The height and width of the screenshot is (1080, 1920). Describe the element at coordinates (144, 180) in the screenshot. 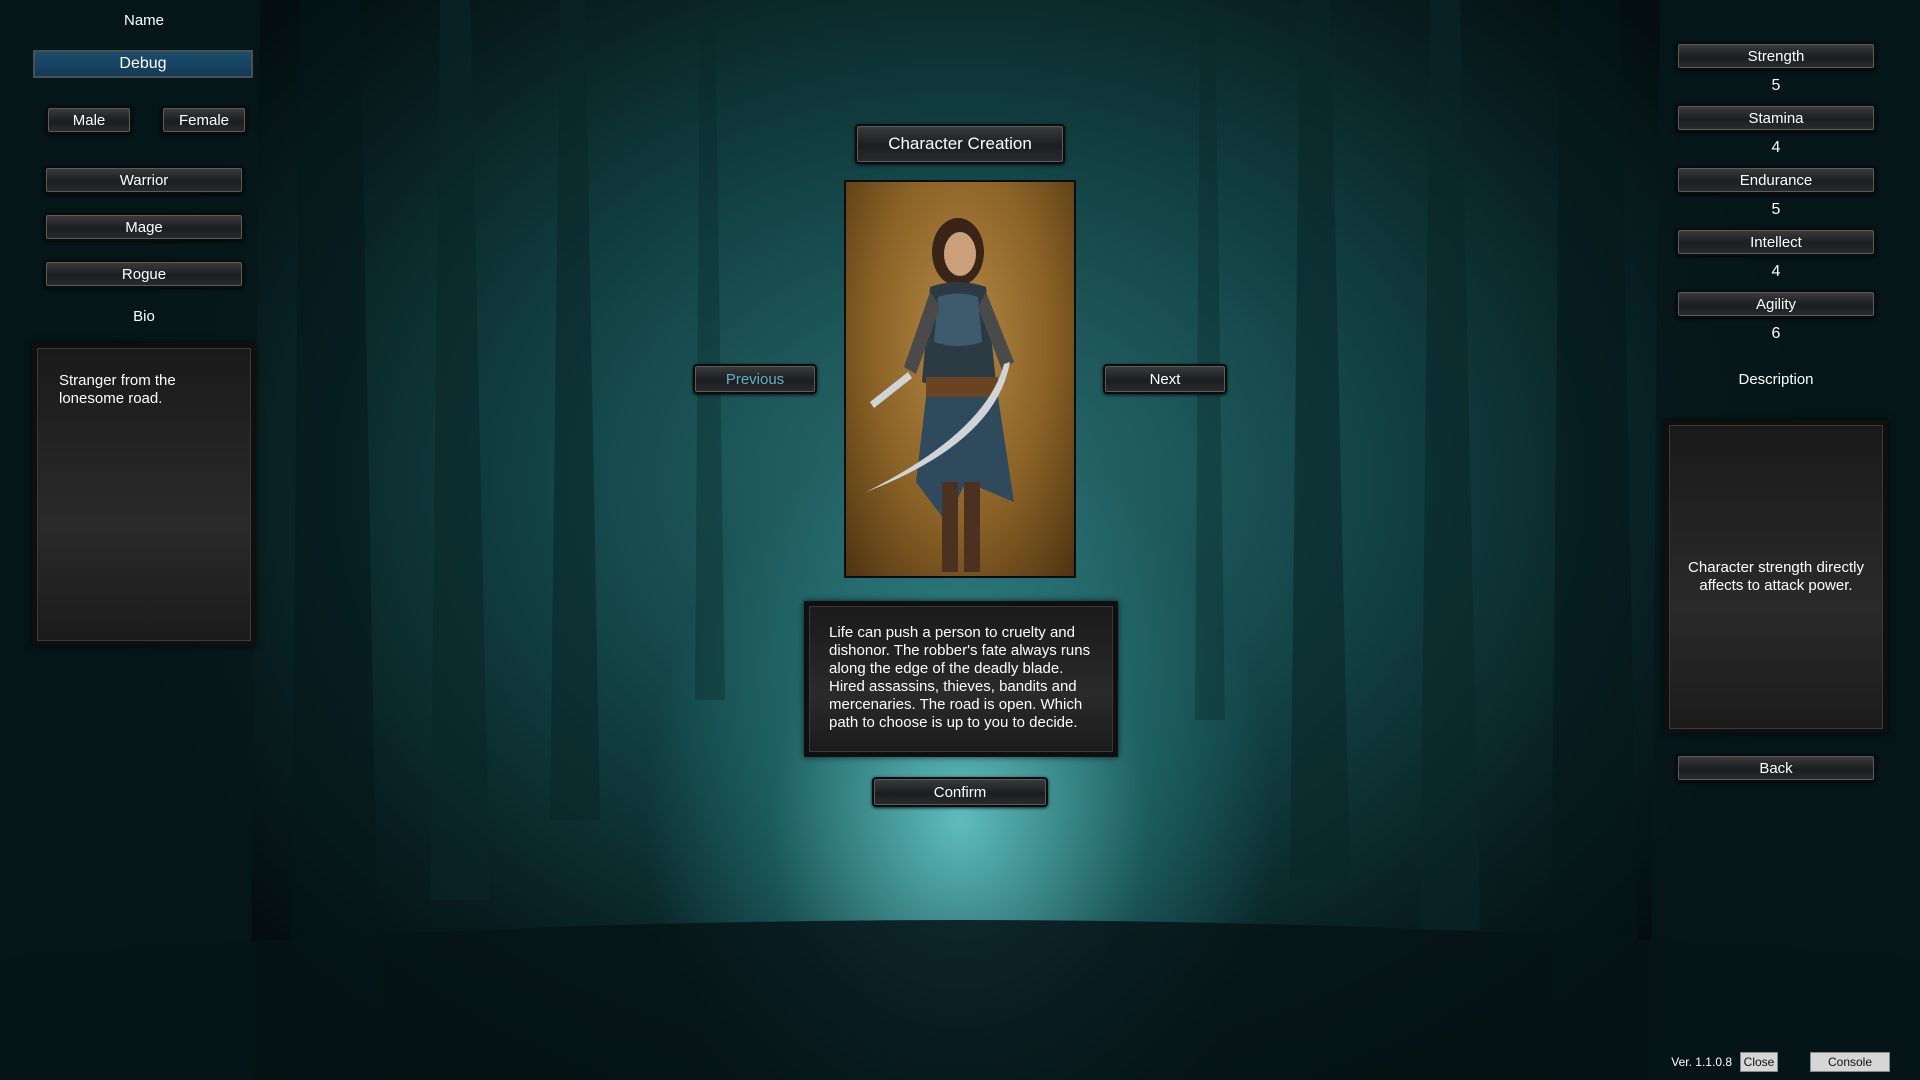

I see `class-warrior-button: Warrior` at that location.